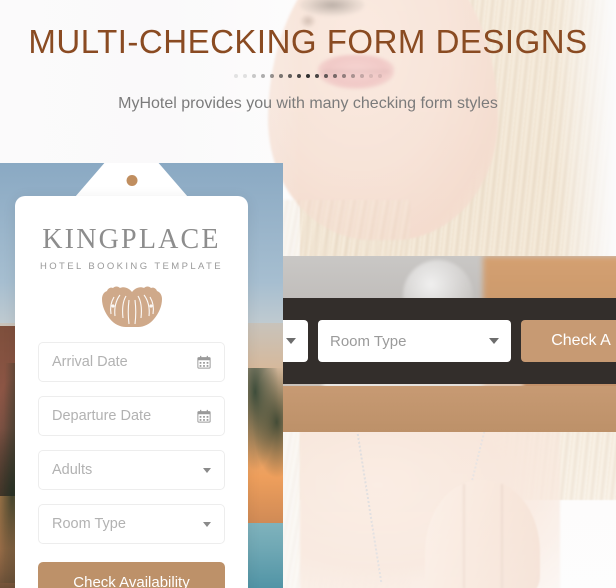 This screenshot has width=616, height=588. Describe the element at coordinates (131, 362) in the screenshot. I see `arrival-date-field: Arrival Date` at that location.